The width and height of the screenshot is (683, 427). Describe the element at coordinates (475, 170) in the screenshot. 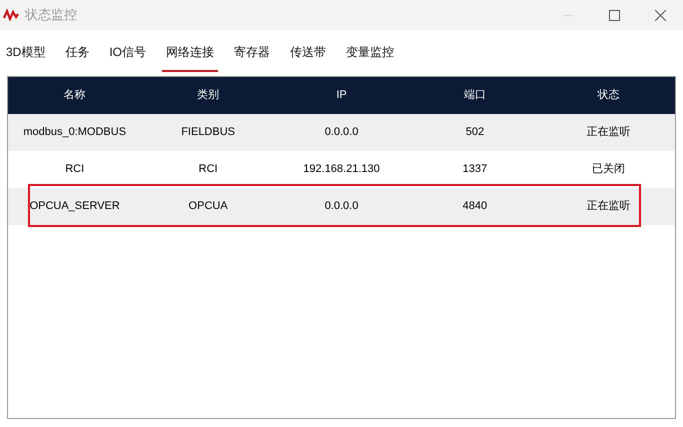

I see `table-cell-text: 1337` at that location.